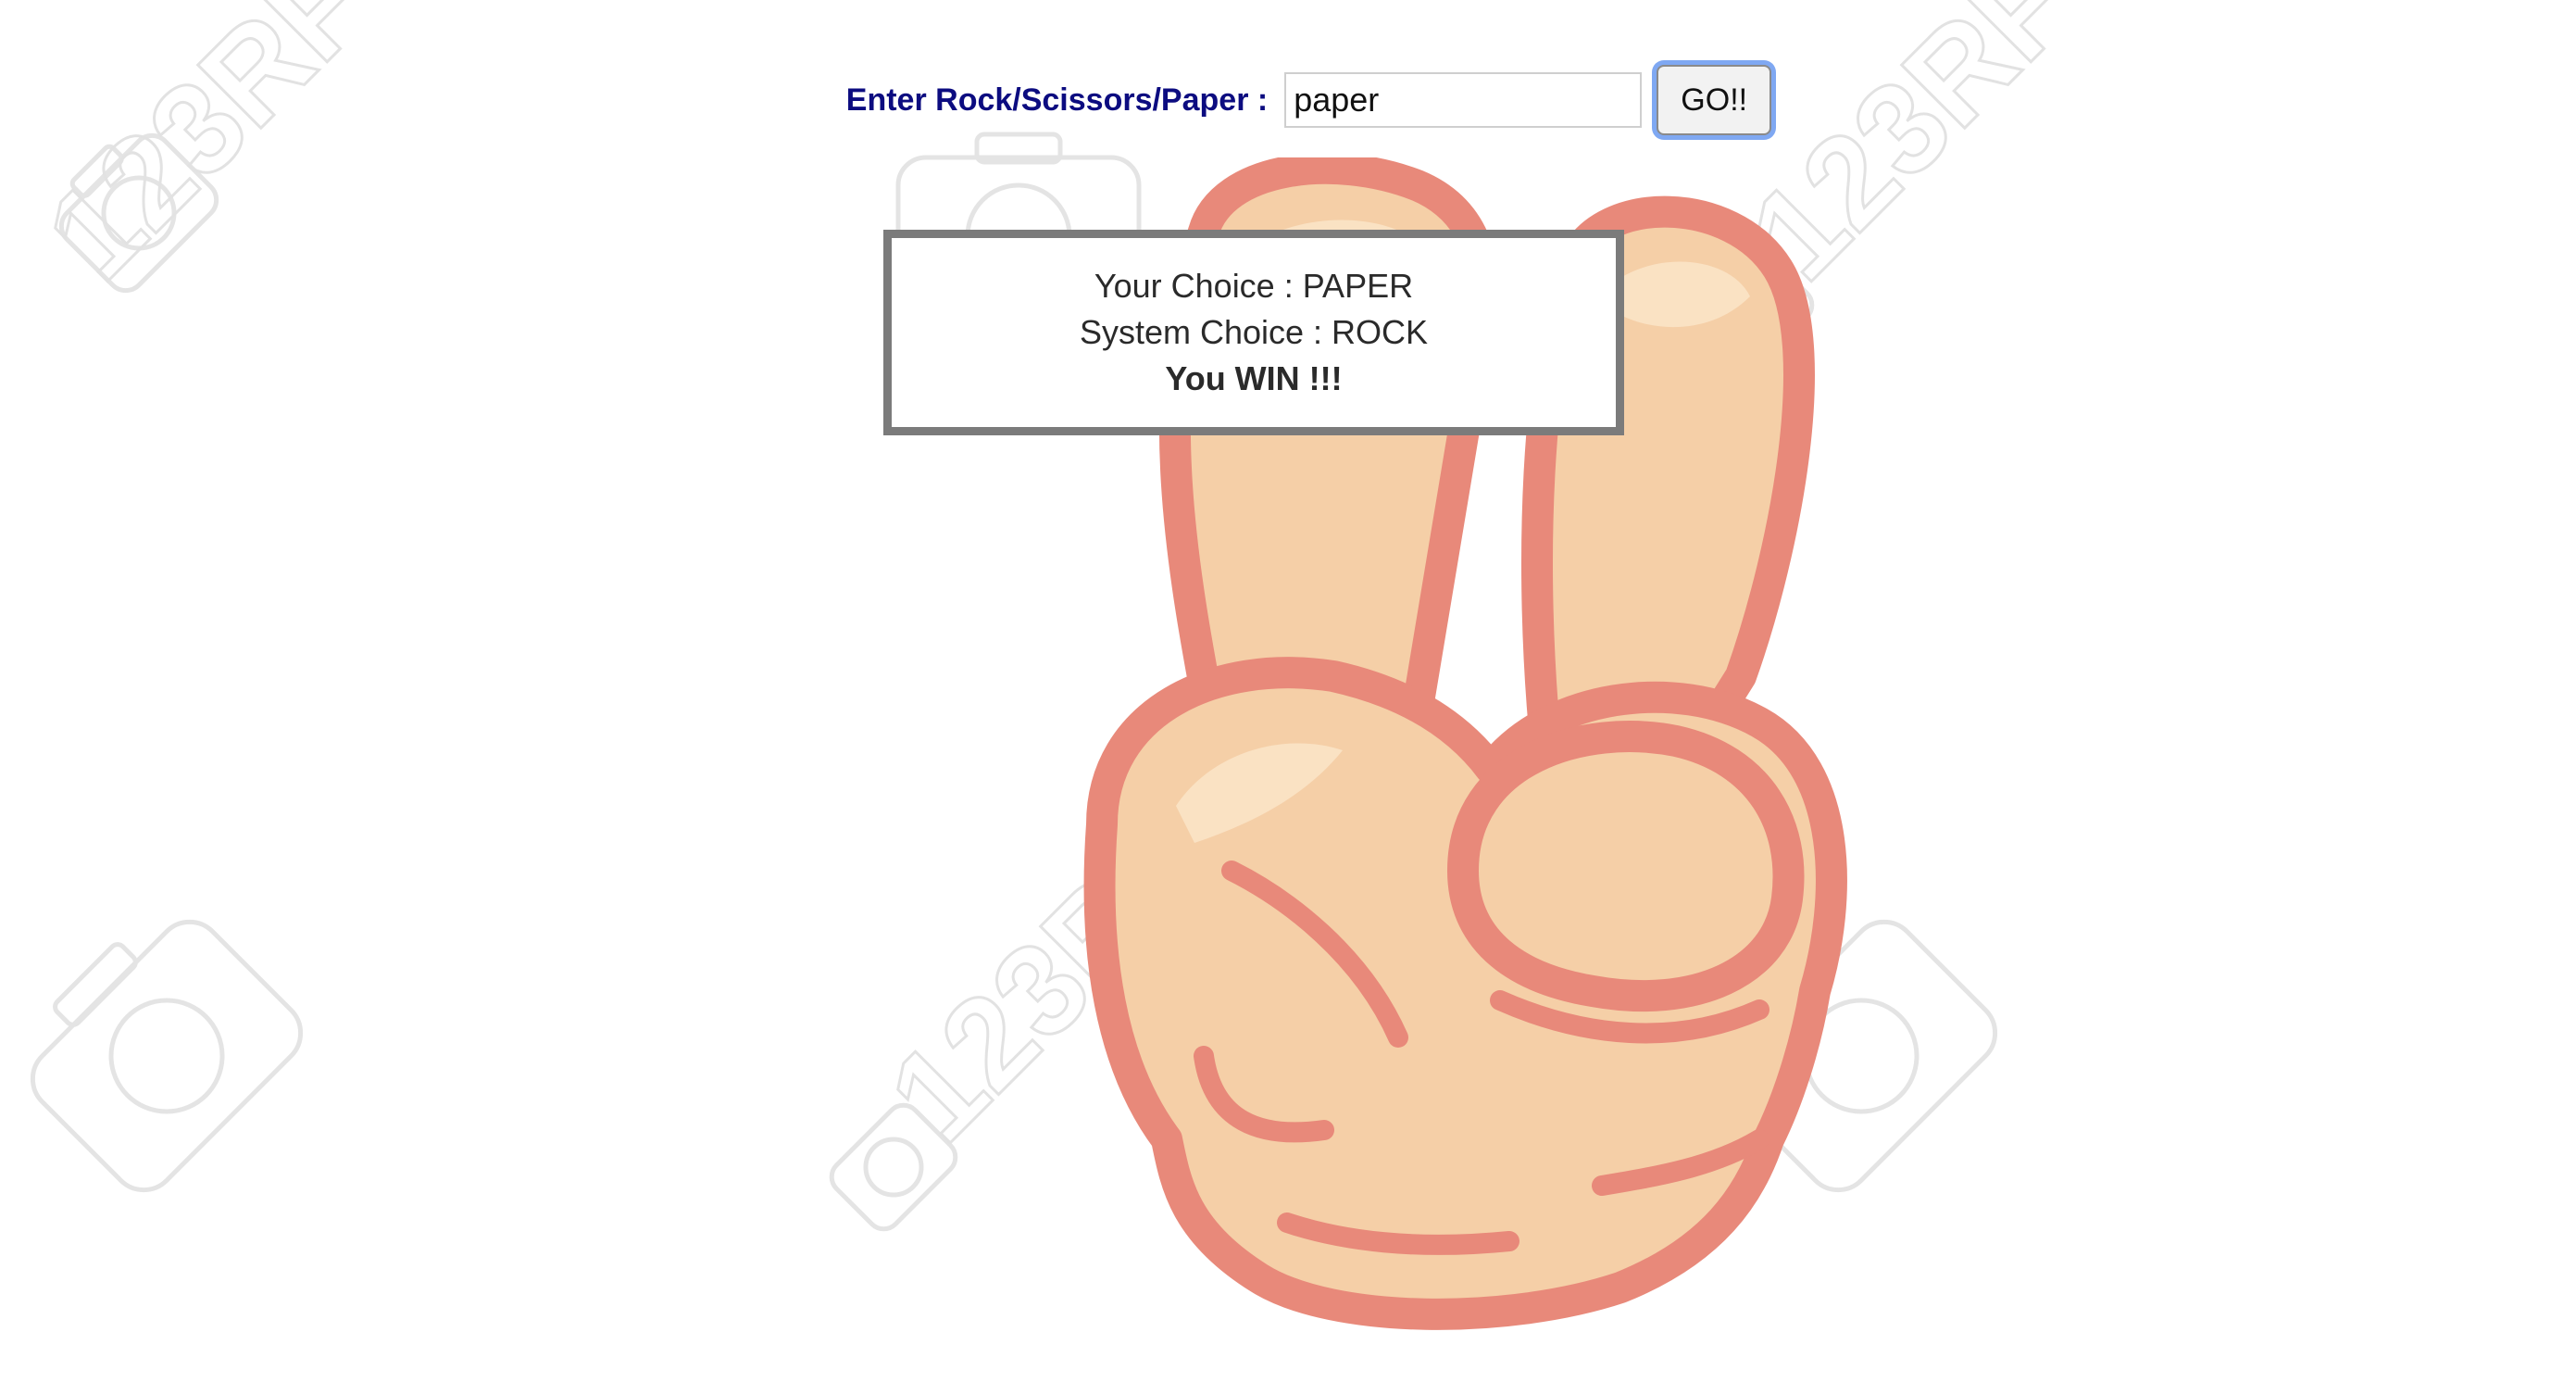 The height and width of the screenshot is (1382, 2576). I want to click on system-choice-text: System Choice : ROCK, so click(1254, 332).